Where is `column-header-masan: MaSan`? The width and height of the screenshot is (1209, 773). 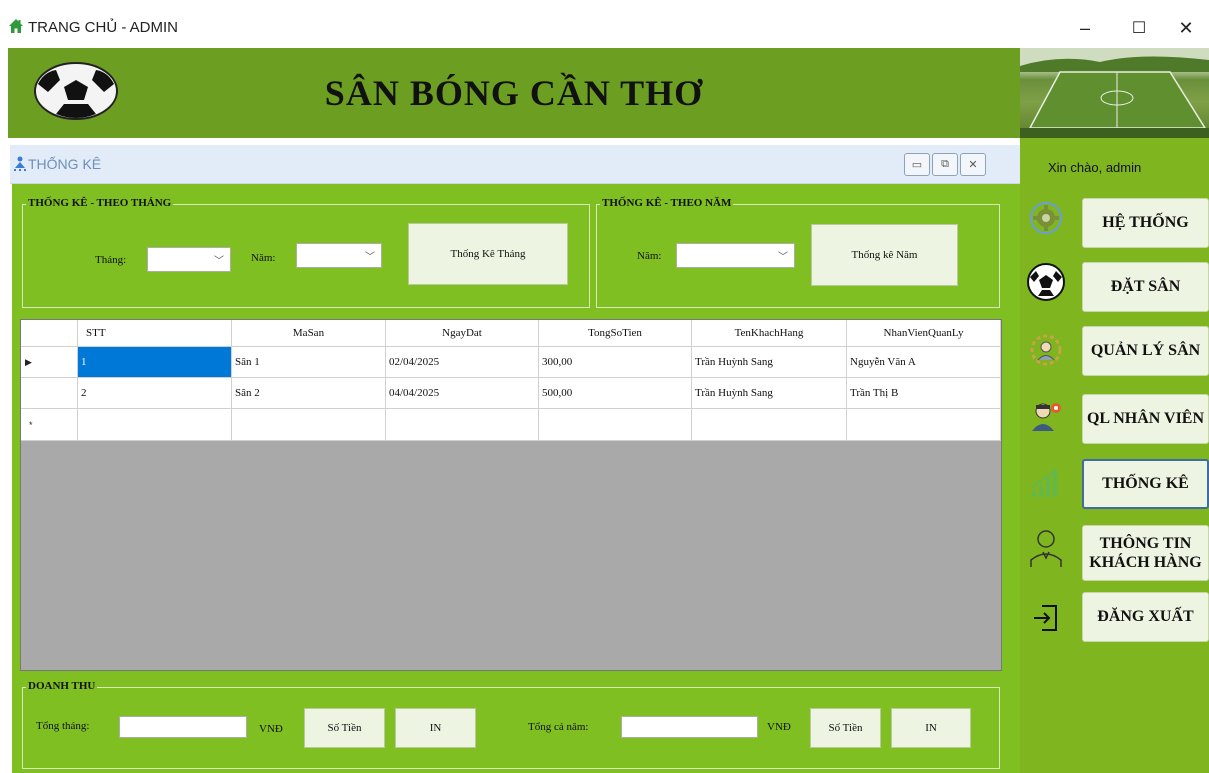
column-header-masan: MaSan is located at coordinates (309, 333).